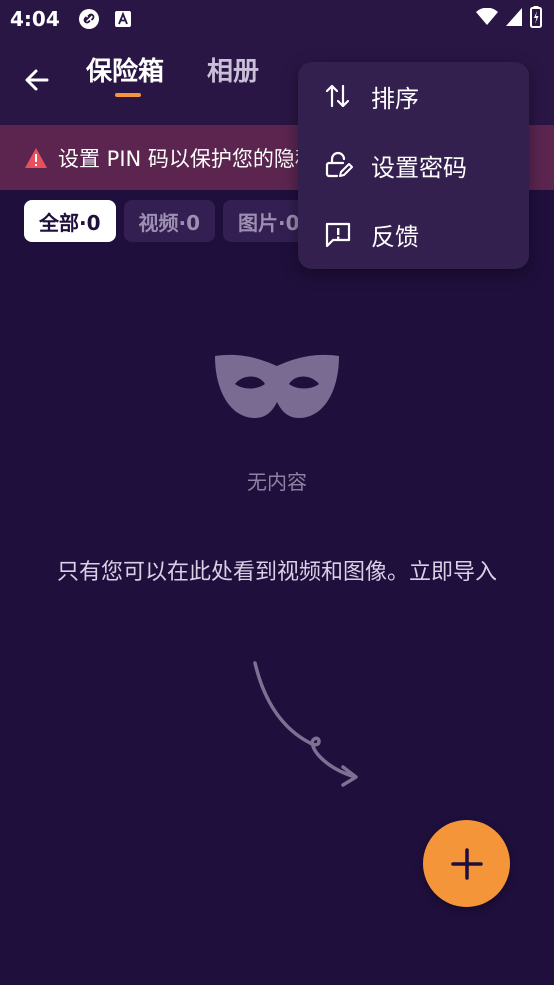  What do you see at coordinates (70, 221) in the screenshot?
I see `chip-all: 全部·0` at bounding box center [70, 221].